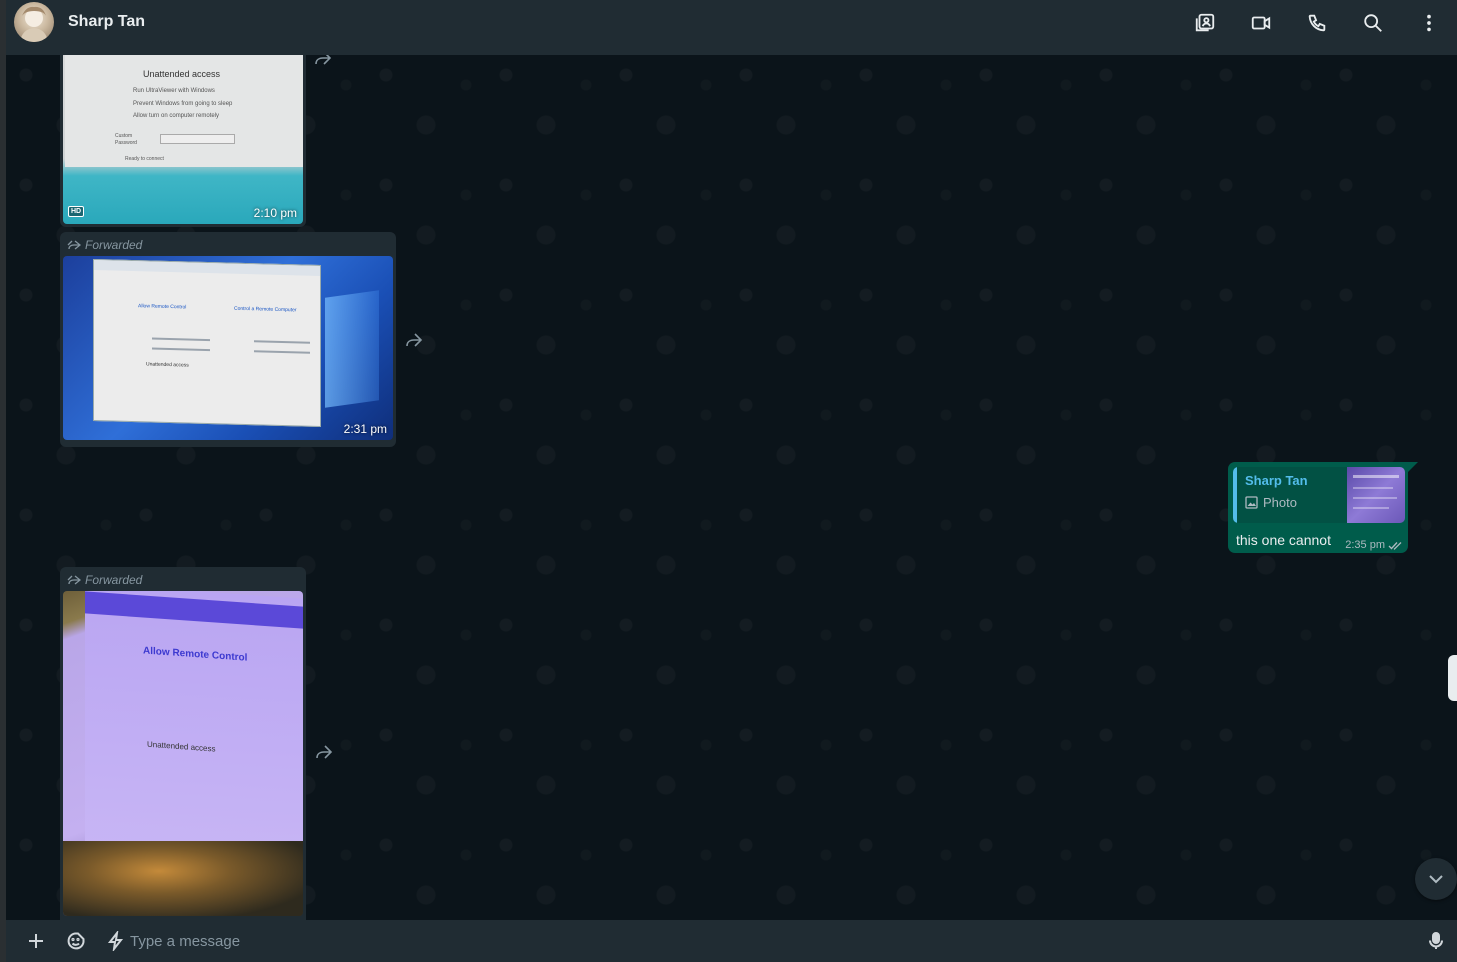 The image size is (1457, 962). Describe the element at coordinates (265, 309) in the screenshot. I see `photo-text: Control a Remote Computer` at that location.